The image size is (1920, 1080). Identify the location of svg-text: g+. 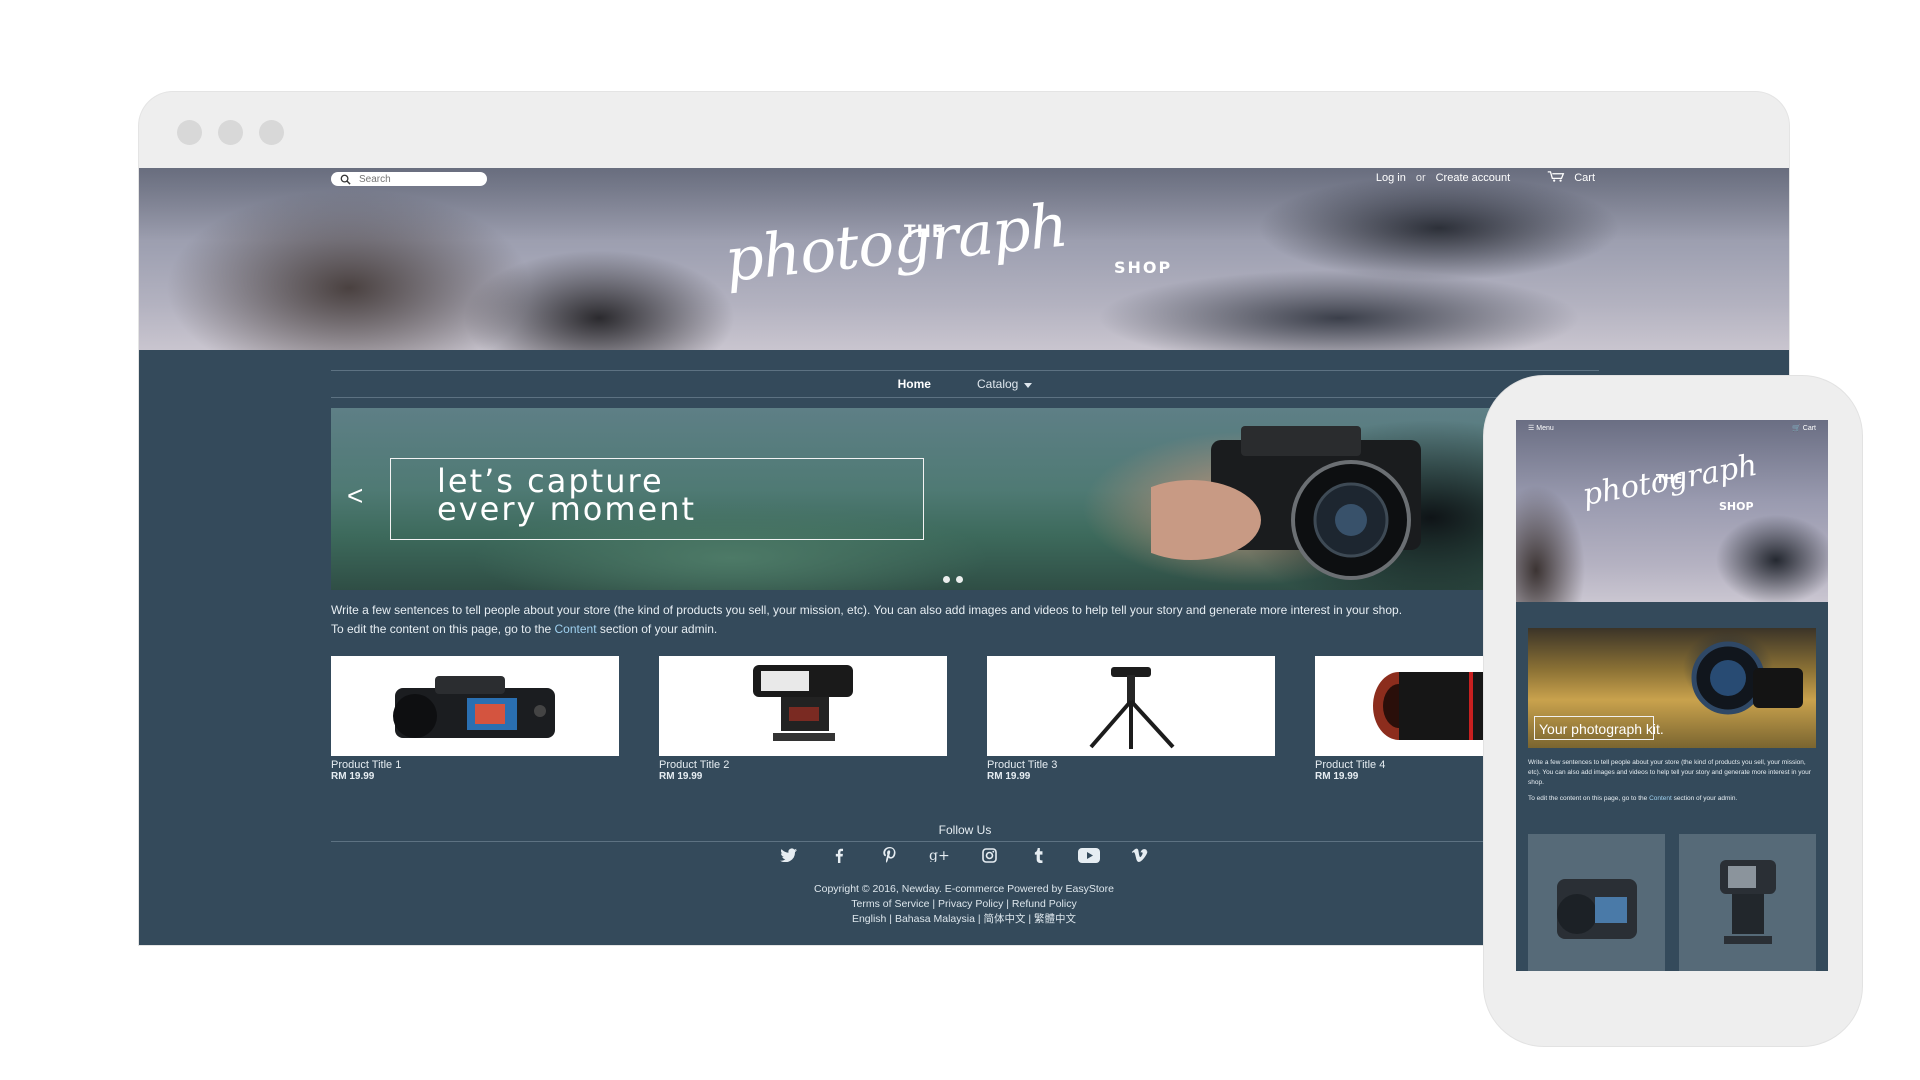
(939, 855).